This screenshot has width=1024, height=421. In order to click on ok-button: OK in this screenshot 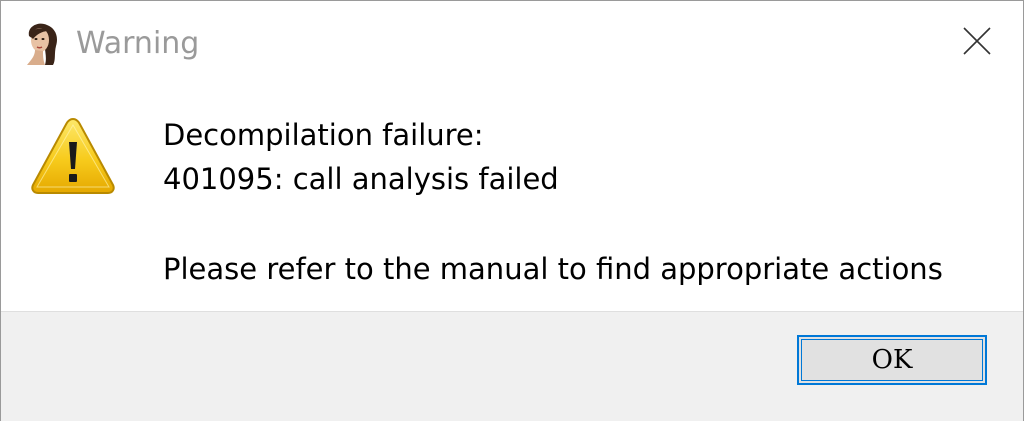, I will do `click(892, 360)`.